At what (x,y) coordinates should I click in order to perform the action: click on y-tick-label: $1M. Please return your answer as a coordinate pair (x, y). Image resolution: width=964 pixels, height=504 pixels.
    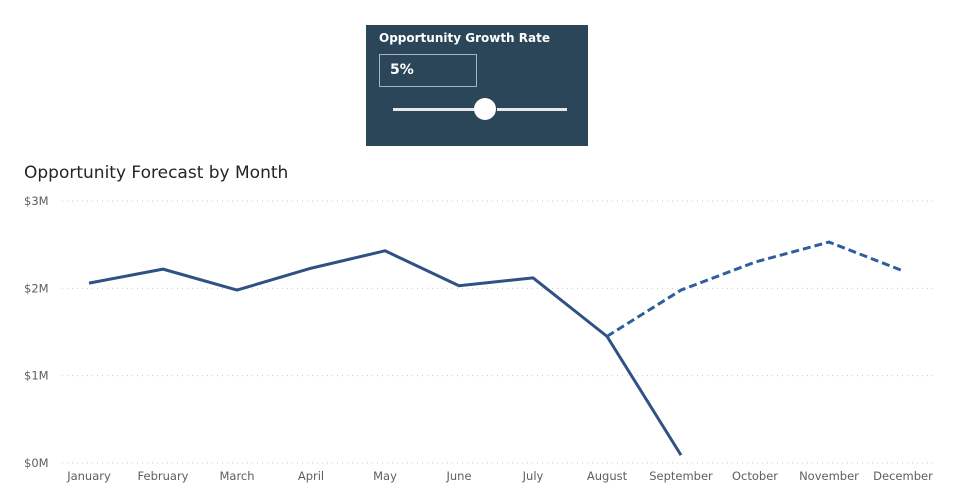
    Looking at the image, I should click on (36, 376).